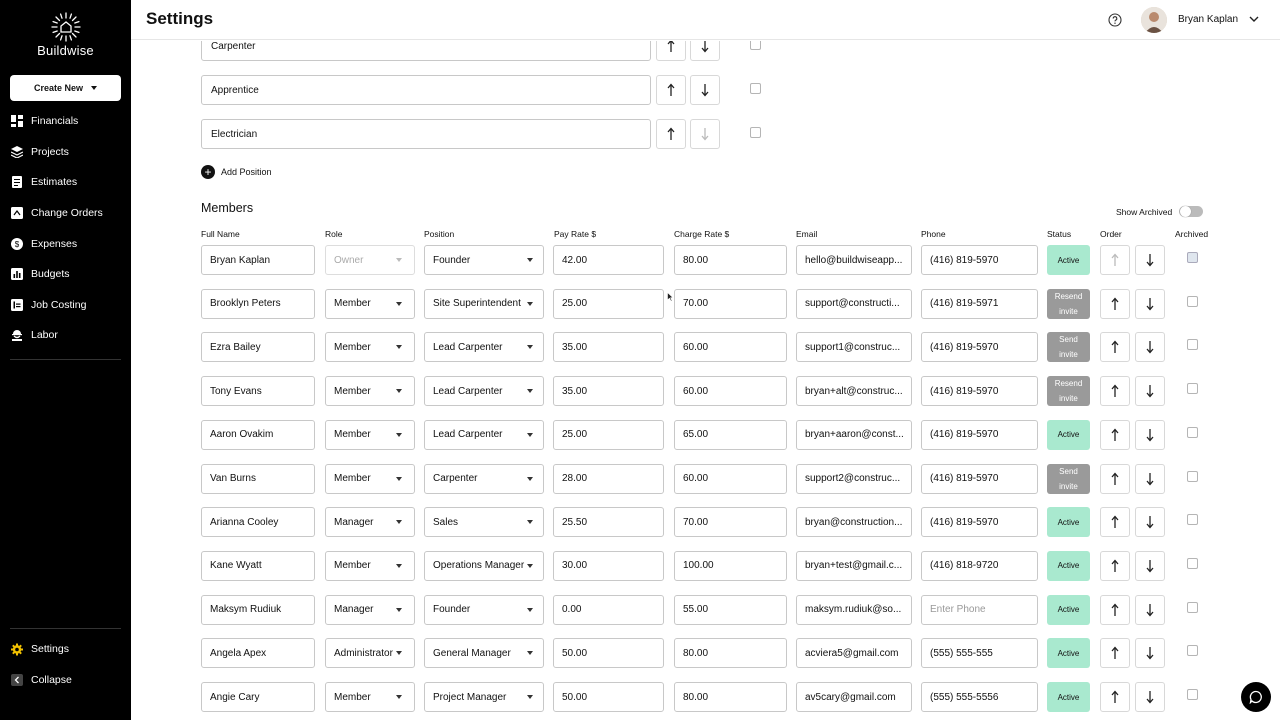 This screenshot has width=1280, height=720. Describe the element at coordinates (65, 243) in the screenshot. I see `sidebar-item-expenses: $ Expenses` at that location.